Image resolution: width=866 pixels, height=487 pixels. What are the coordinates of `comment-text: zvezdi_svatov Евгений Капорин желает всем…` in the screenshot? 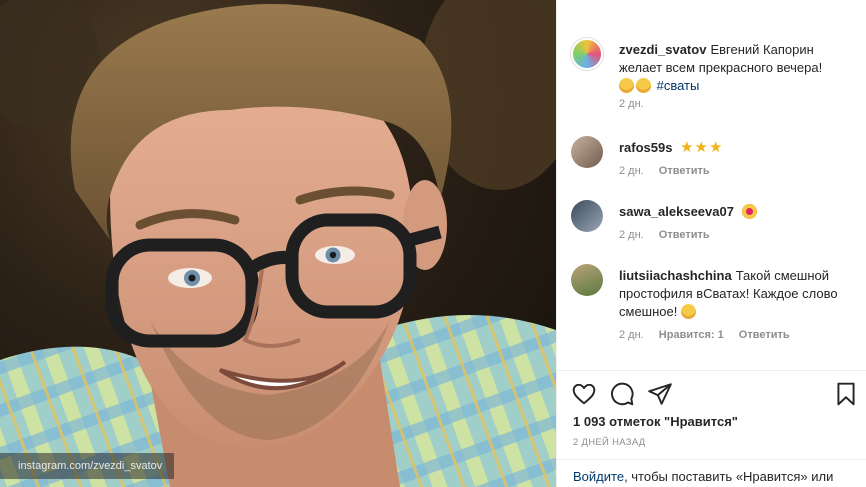 It's located at (739, 68).